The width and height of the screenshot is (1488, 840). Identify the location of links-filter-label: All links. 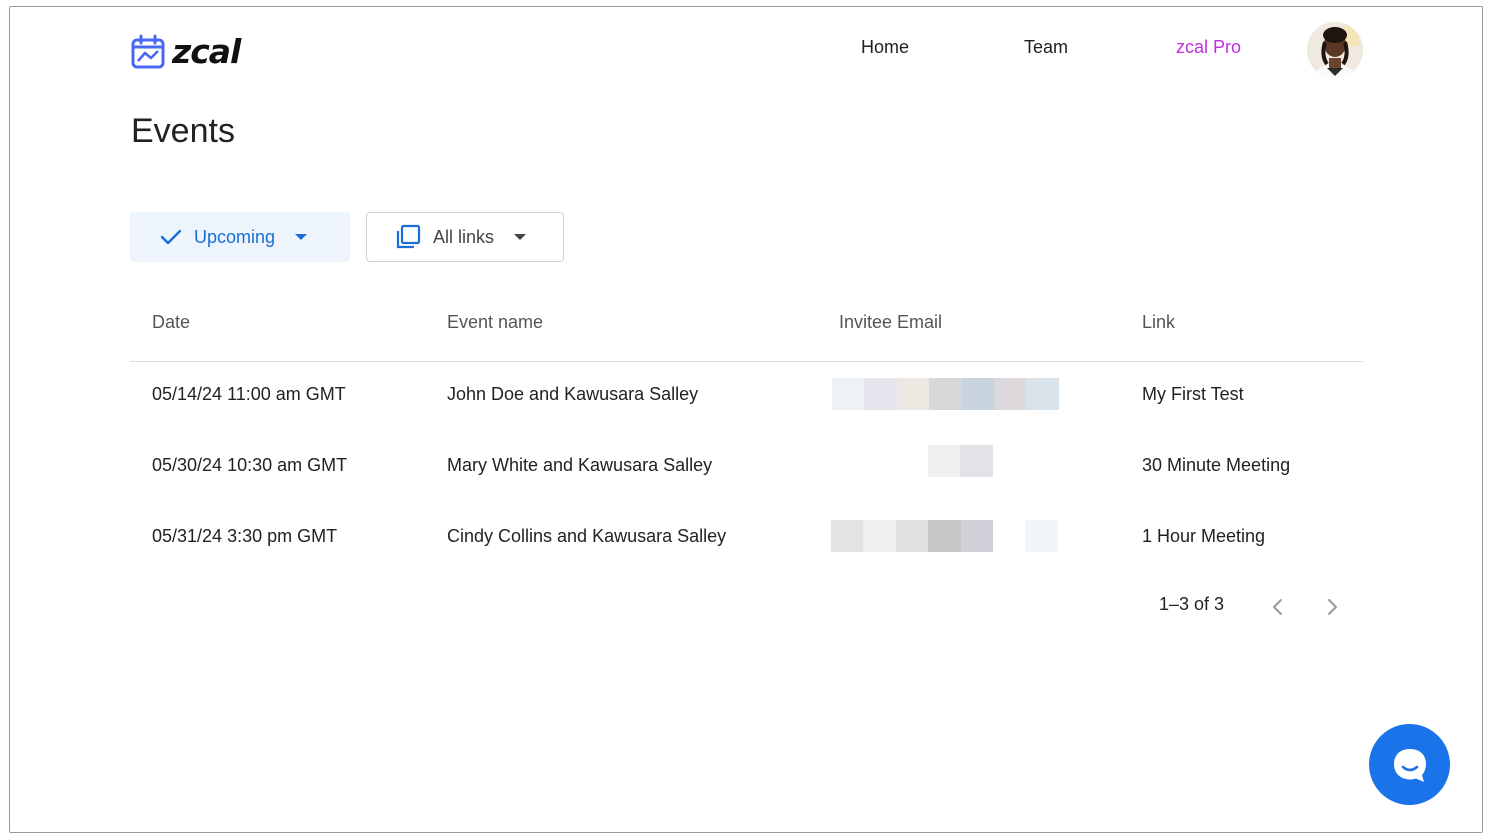
(464, 236).